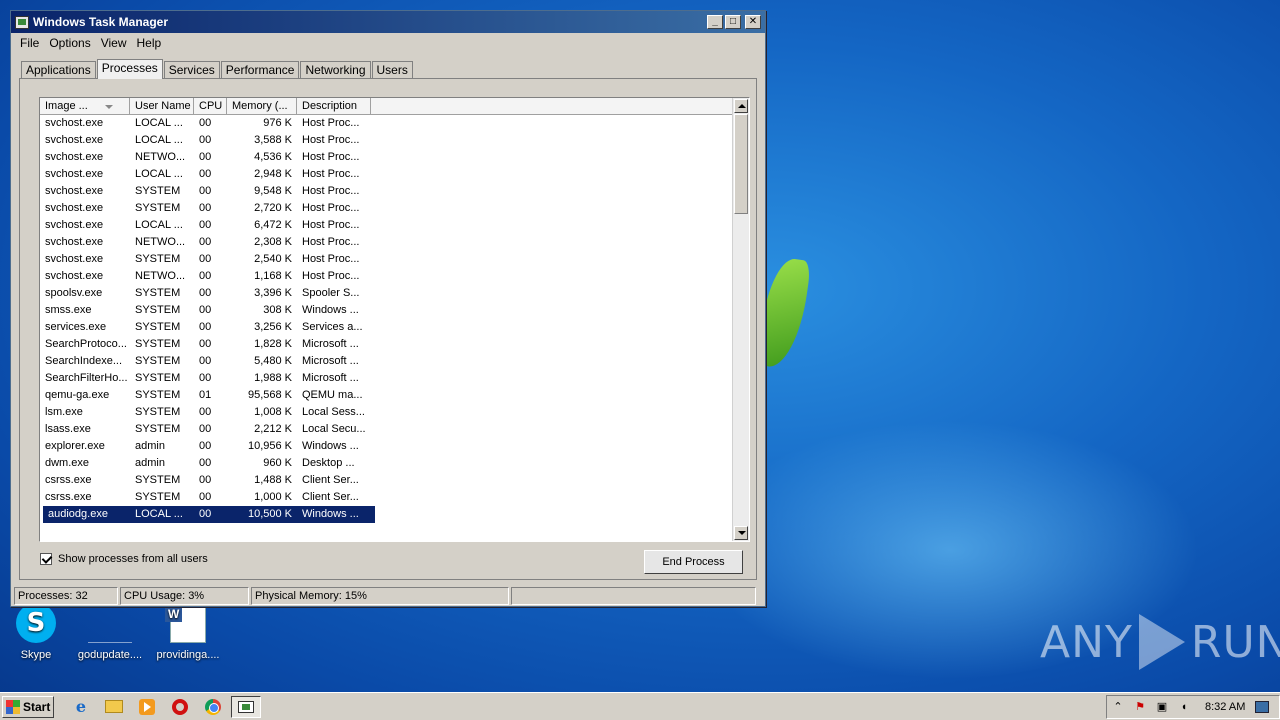 This screenshot has width=1280, height=720. Describe the element at coordinates (38, 632) in the screenshot. I see `desktop-icon-skype: S Skype` at that location.